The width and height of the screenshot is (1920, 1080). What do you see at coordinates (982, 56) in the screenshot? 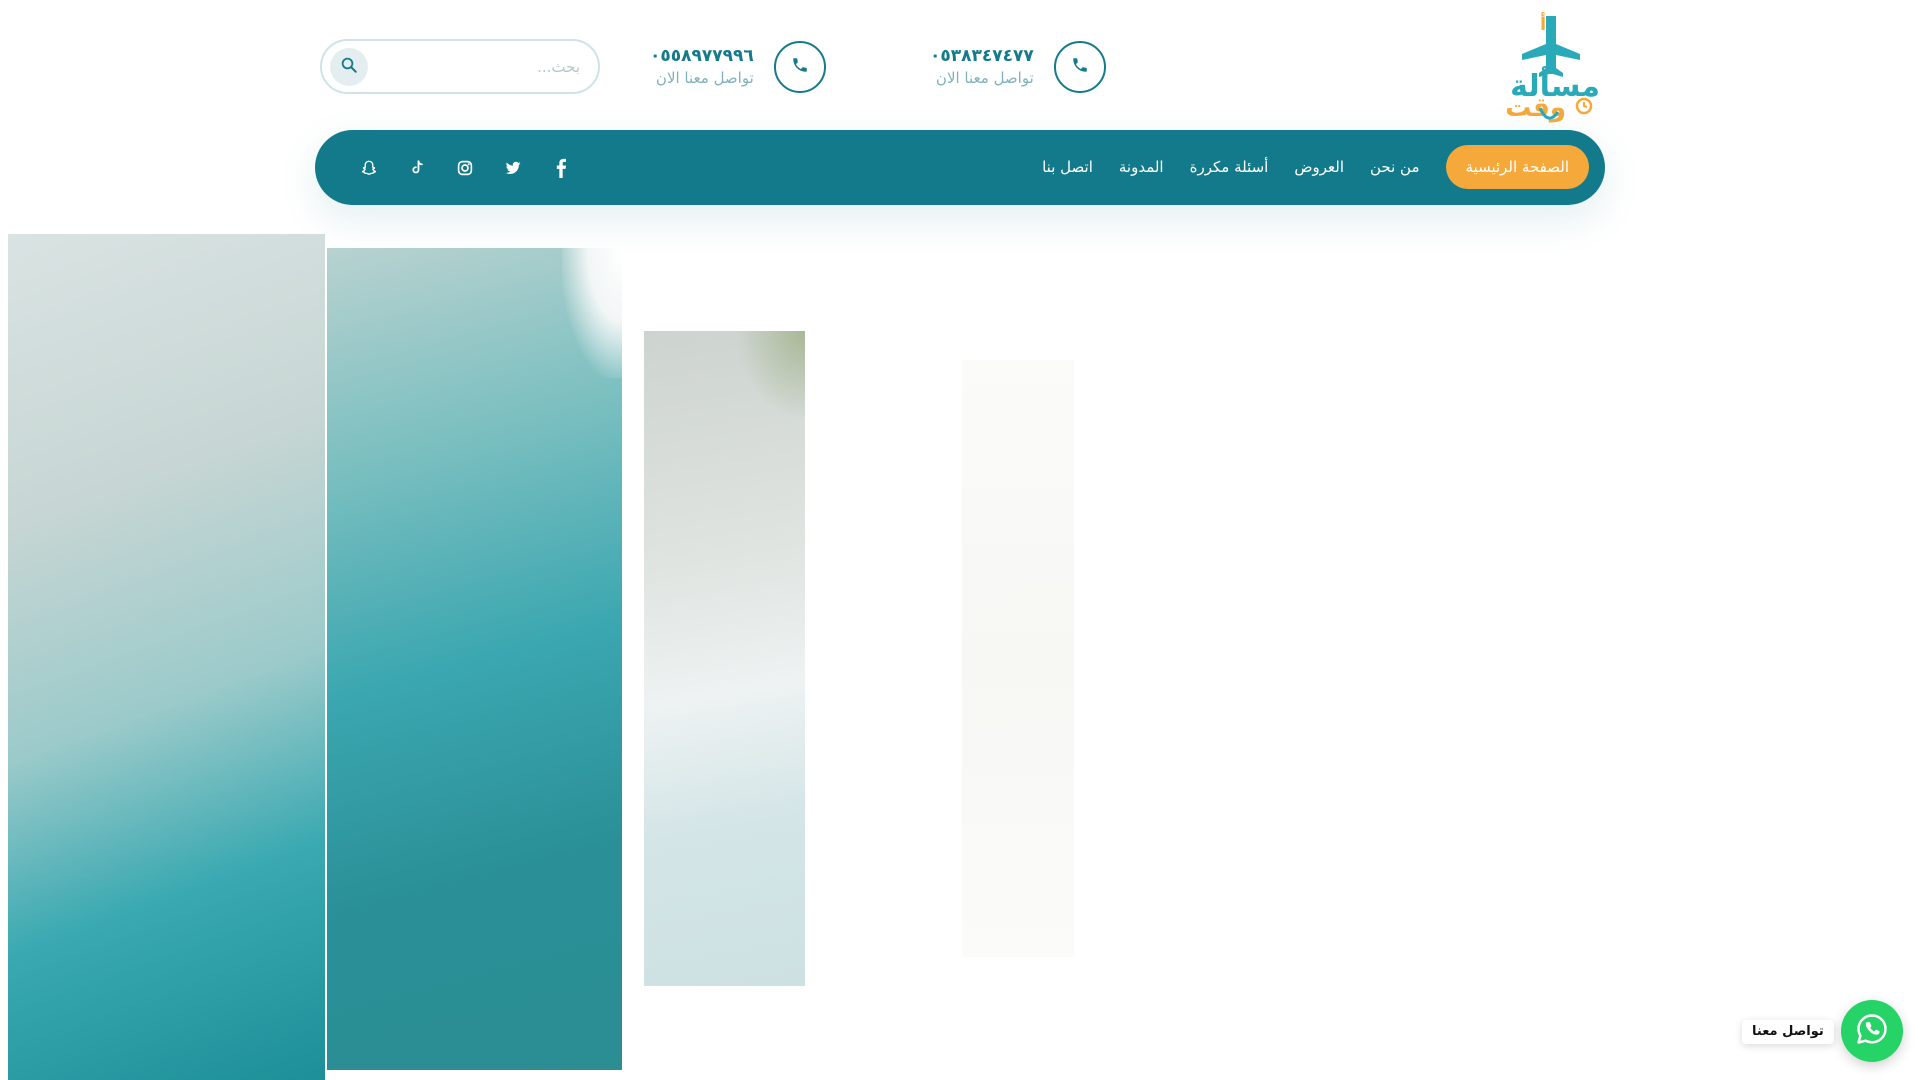
I see `contact-phone-number: ٠٥٣٨٣٤٧٤٧٧` at bounding box center [982, 56].